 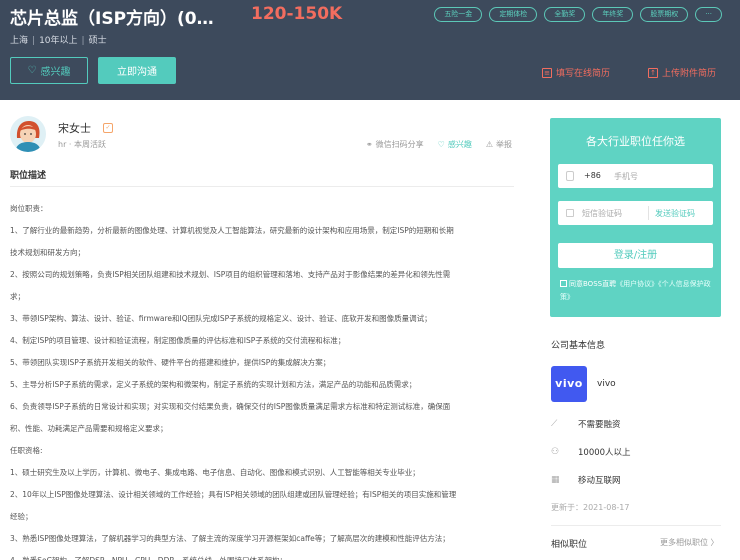 I want to click on benefit-tag: 五险一金, so click(x=458, y=14).